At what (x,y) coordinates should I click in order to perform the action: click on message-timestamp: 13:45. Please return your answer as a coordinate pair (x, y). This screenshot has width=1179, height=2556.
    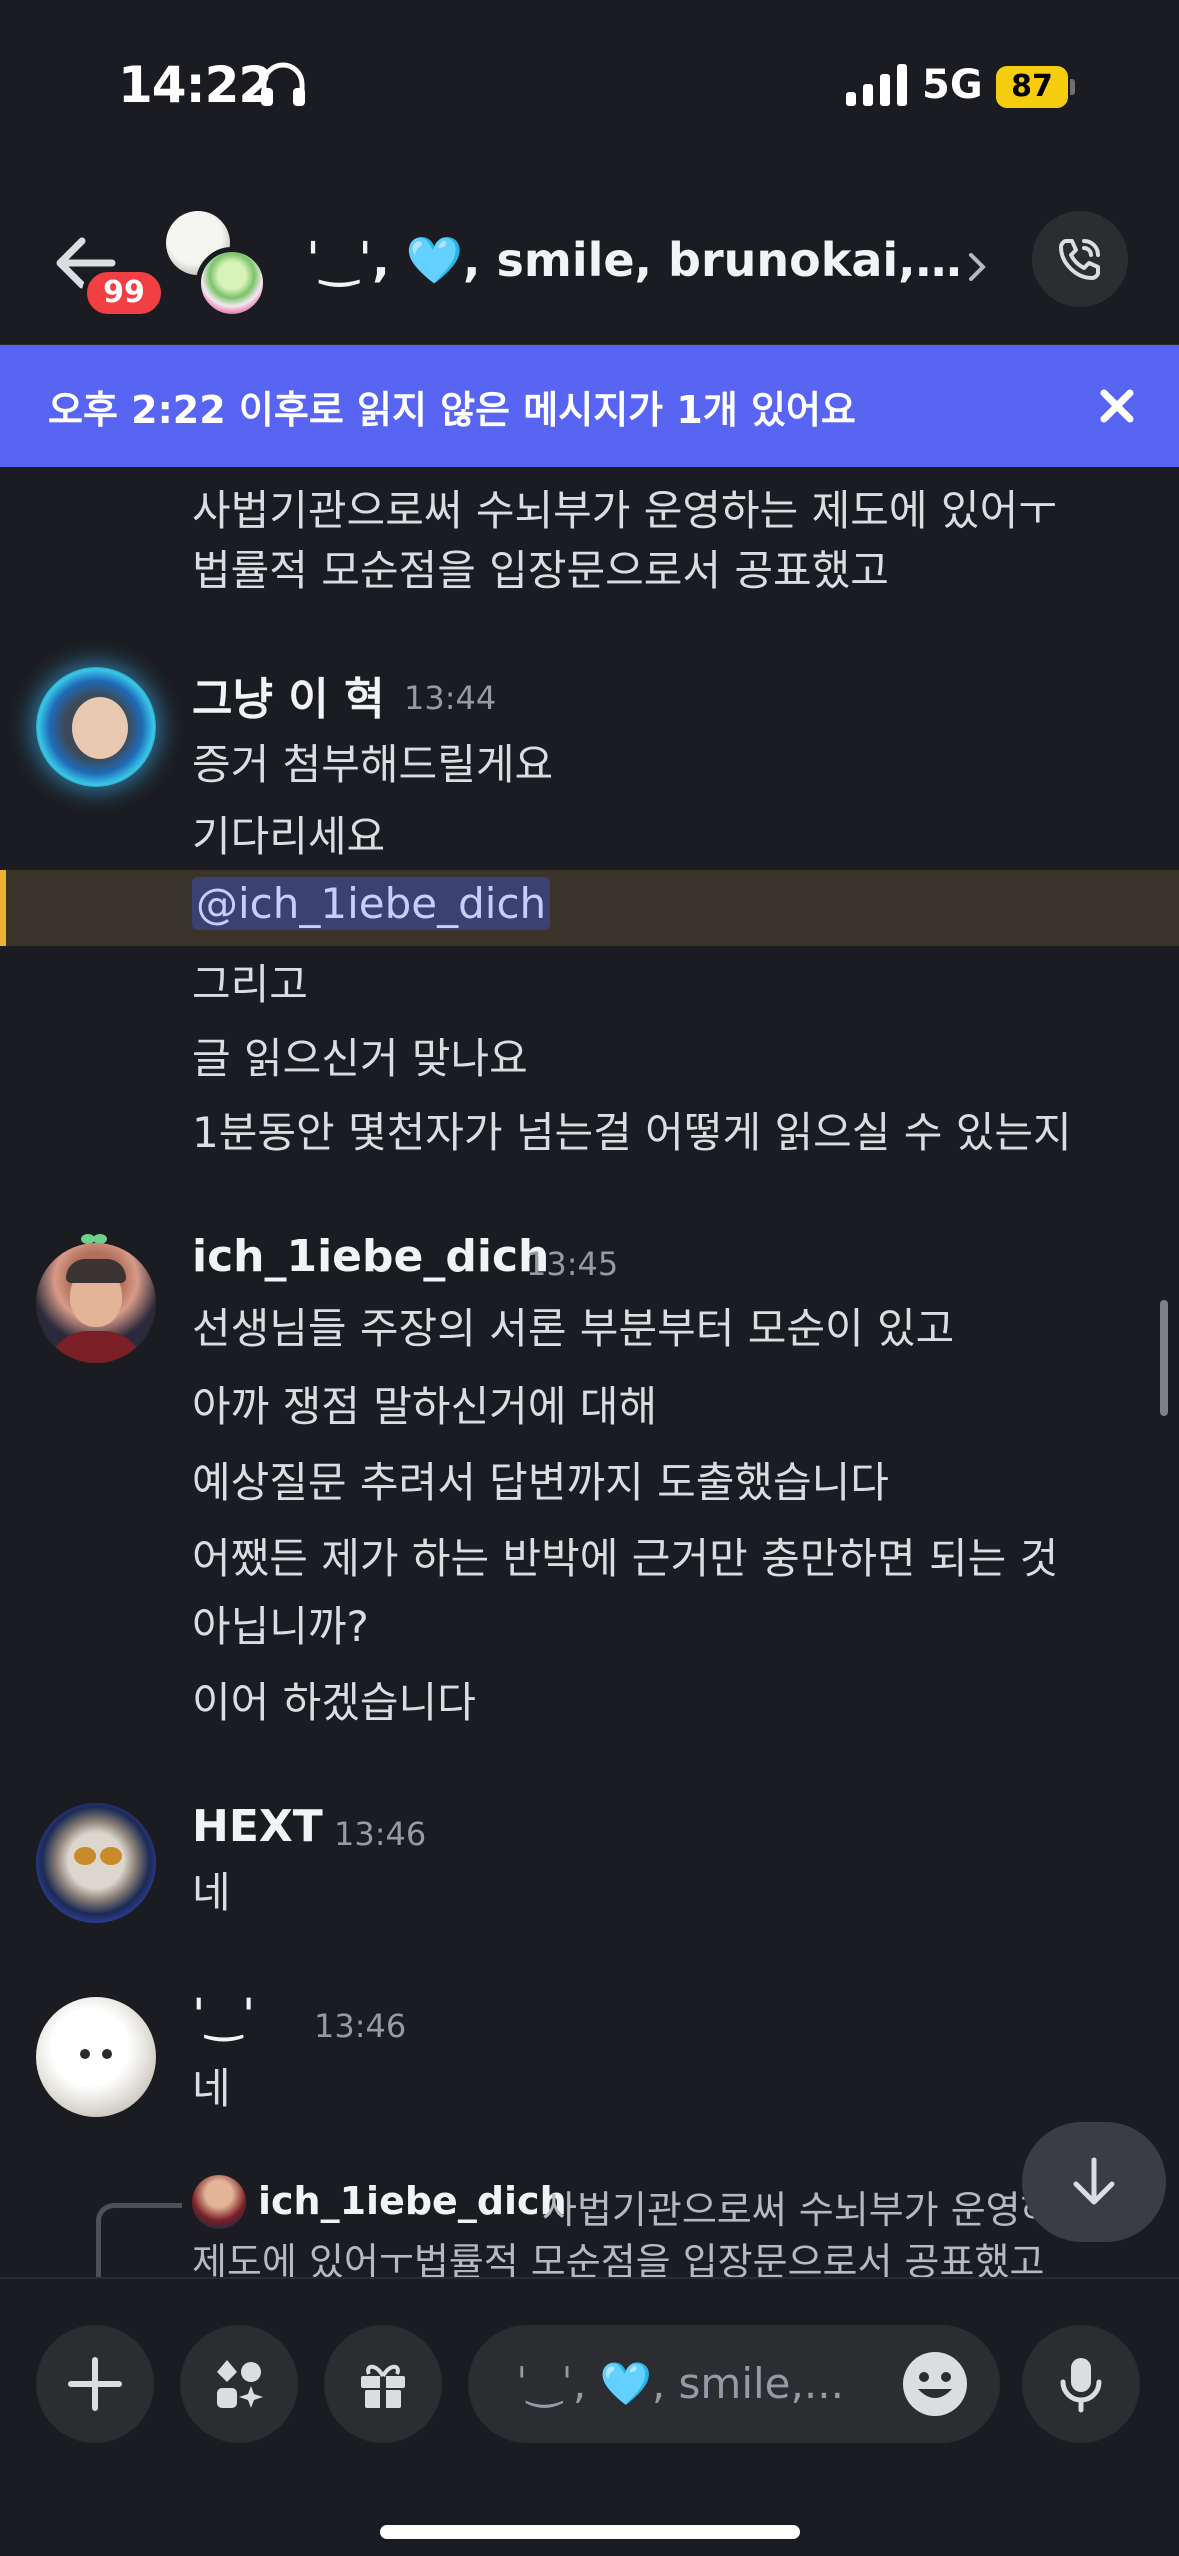
    Looking at the image, I should click on (572, 1264).